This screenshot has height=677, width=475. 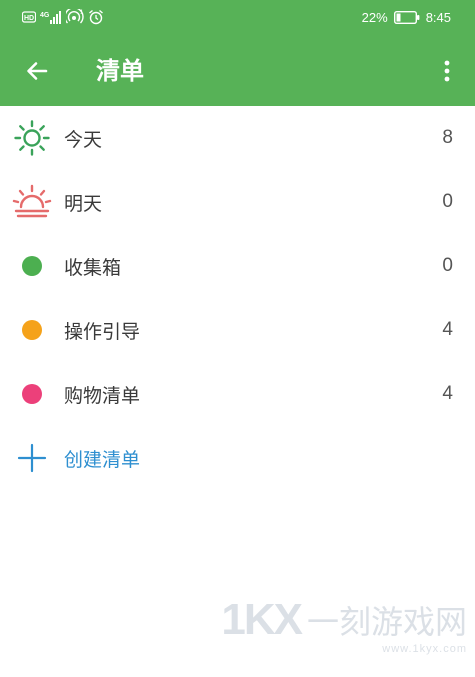 What do you see at coordinates (93, 267) in the screenshot?
I see `list-item-label: 收集箱` at bounding box center [93, 267].